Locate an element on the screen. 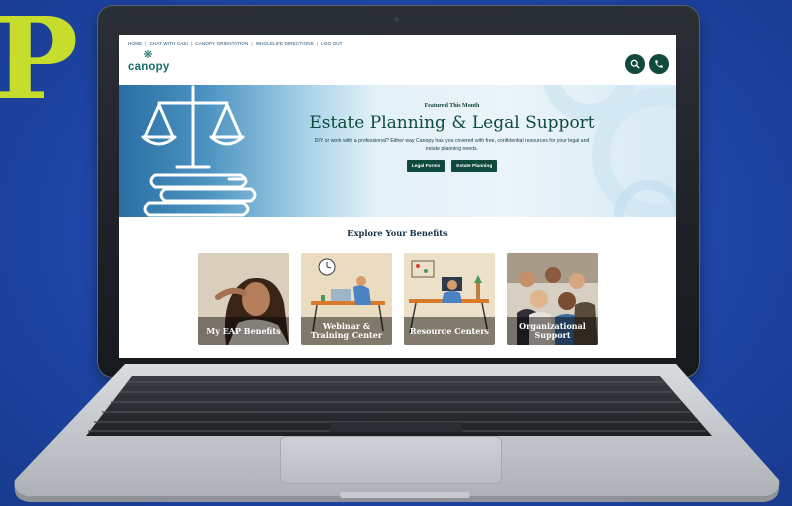  card-organizational-support: Organizational Support is located at coordinates (552, 299).